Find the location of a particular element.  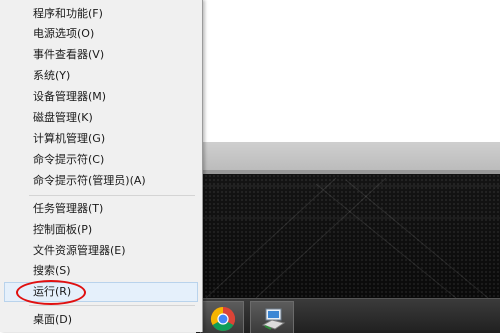

taskbar-chrome-button is located at coordinates (222, 317).